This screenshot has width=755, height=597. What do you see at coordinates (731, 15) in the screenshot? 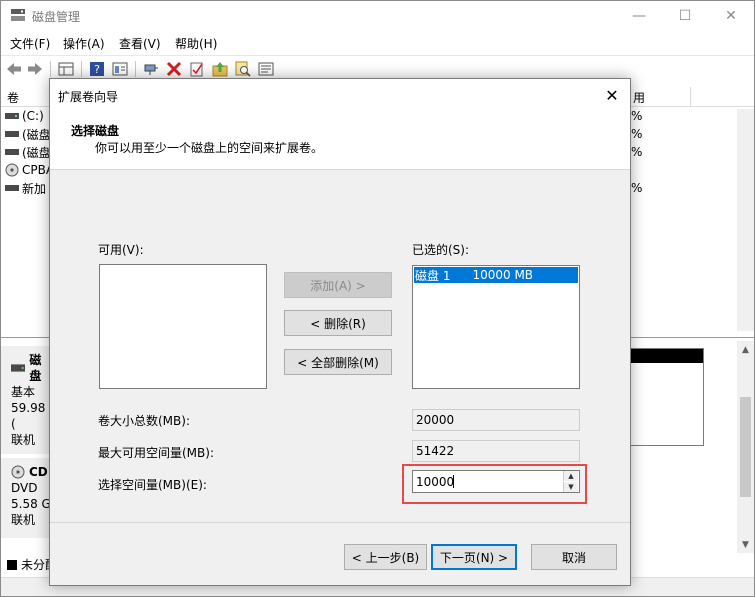
I see `close-button: ✕` at bounding box center [731, 15].